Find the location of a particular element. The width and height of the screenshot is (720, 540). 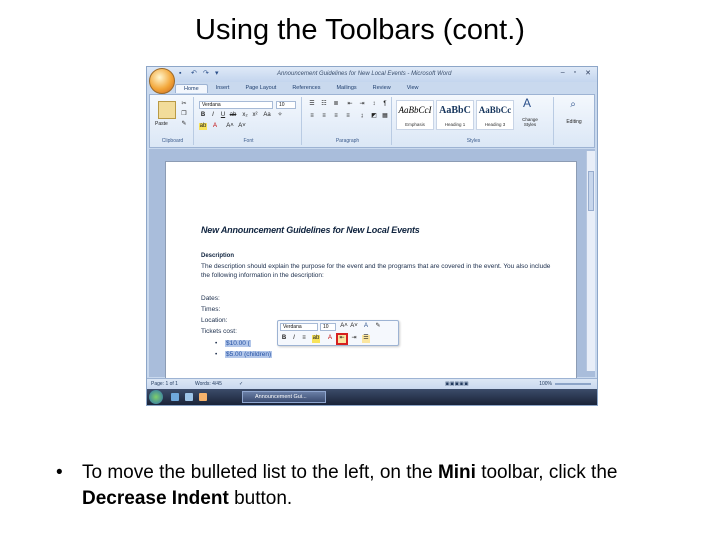

font-name-box: Verdana is located at coordinates (236, 105).